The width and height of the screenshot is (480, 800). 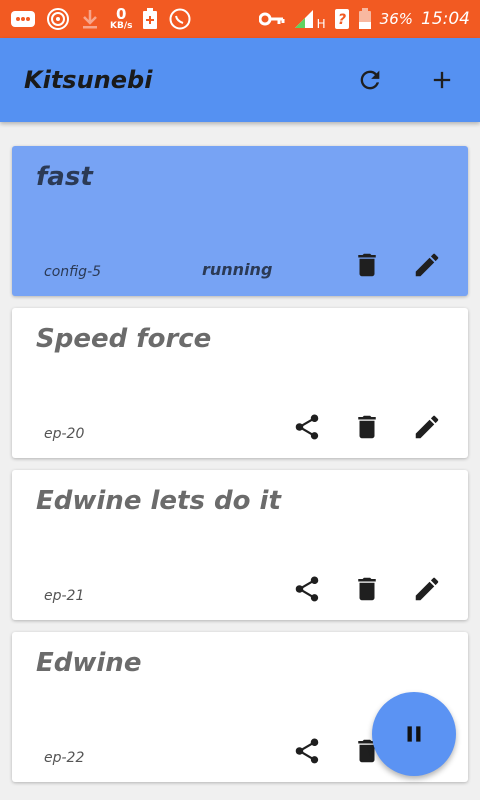 What do you see at coordinates (64, 434) in the screenshot?
I see `config-tag: ep-20` at bounding box center [64, 434].